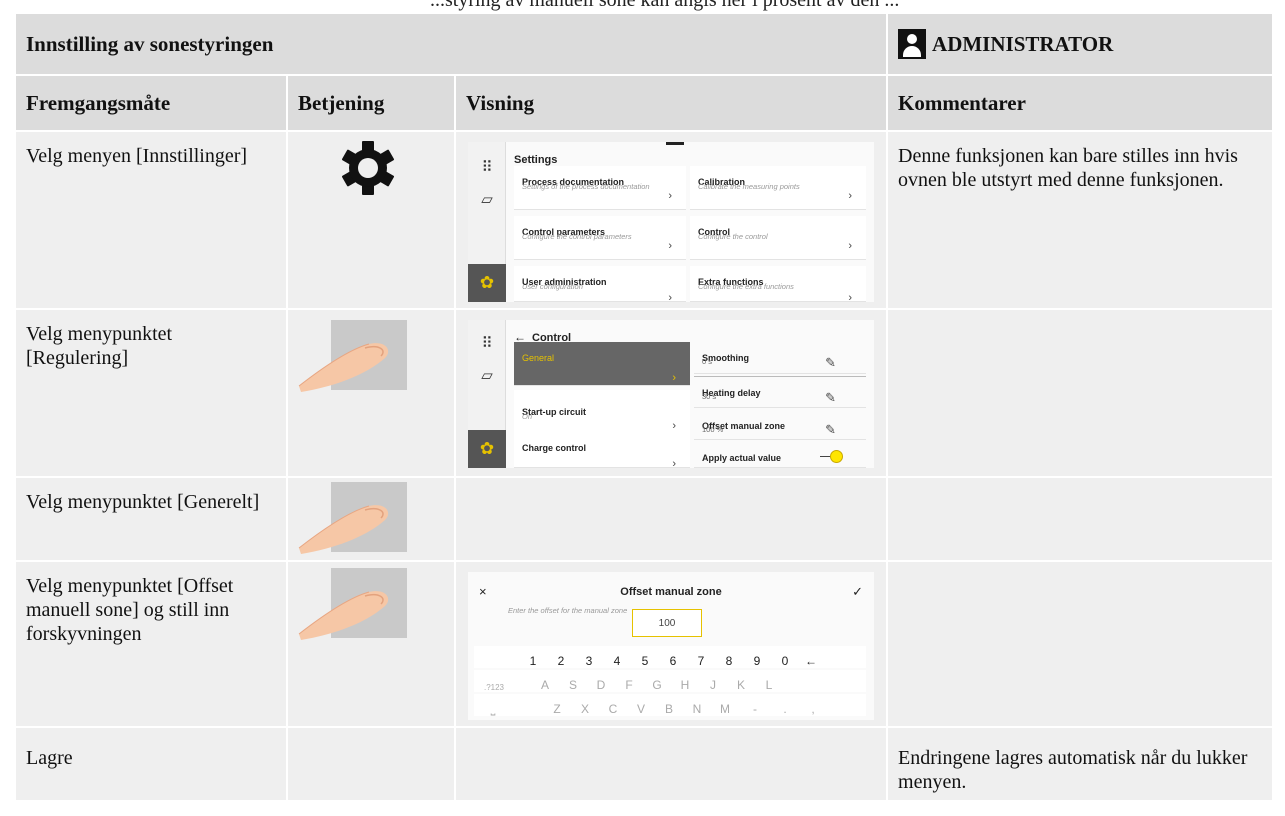 Image resolution: width=1285 pixels, height=816 pixels. I want to click on menu-item-general: General ›, so click(602, 364).